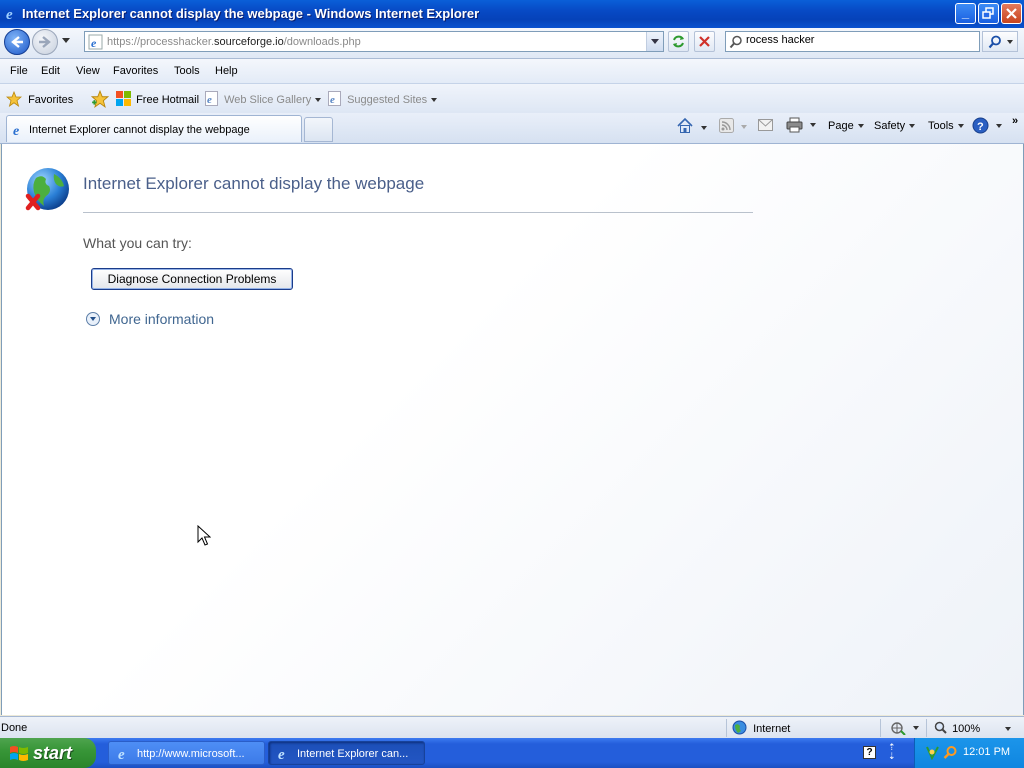 Image resolution: width=1024 pixels, height=768 pixels. I want to click on menu-edit: Edit, so click(50, 71).